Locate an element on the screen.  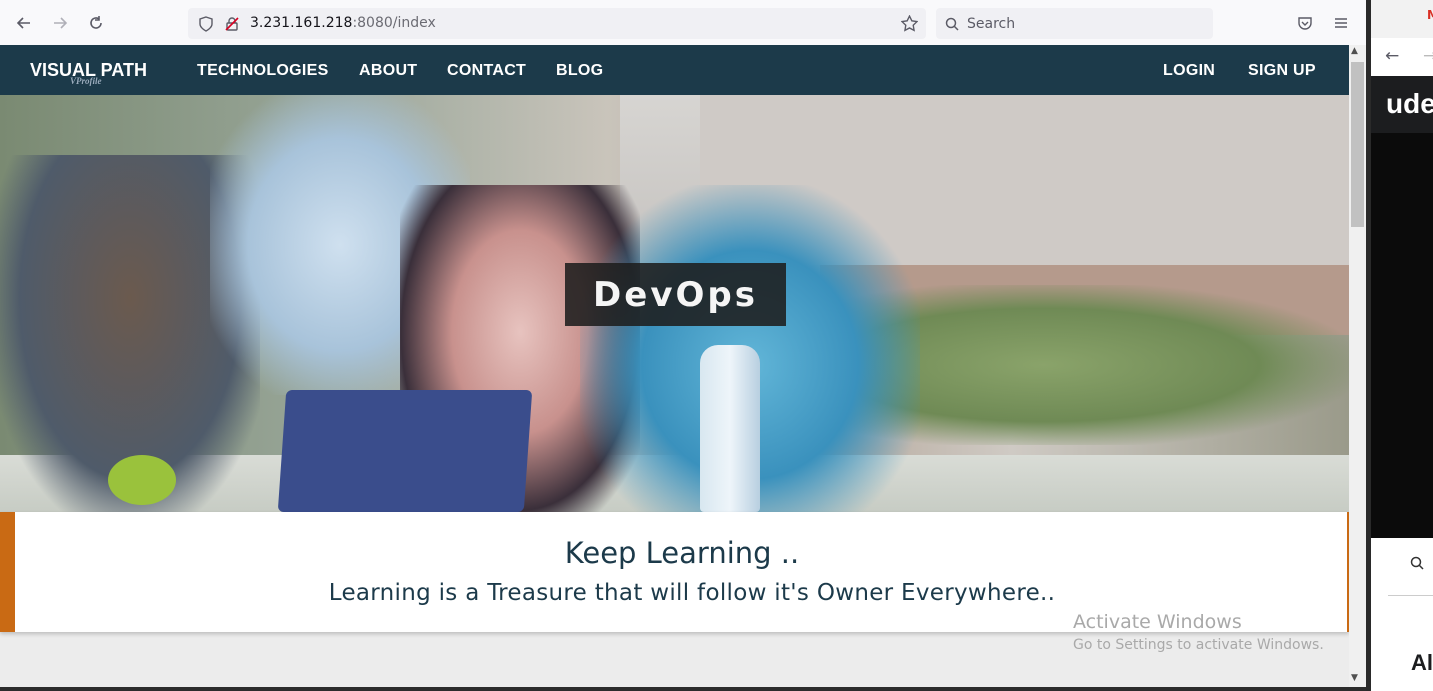
browser-toolbar: 3.231.161.218:8080/index Search is located at coordinates (683, 23).